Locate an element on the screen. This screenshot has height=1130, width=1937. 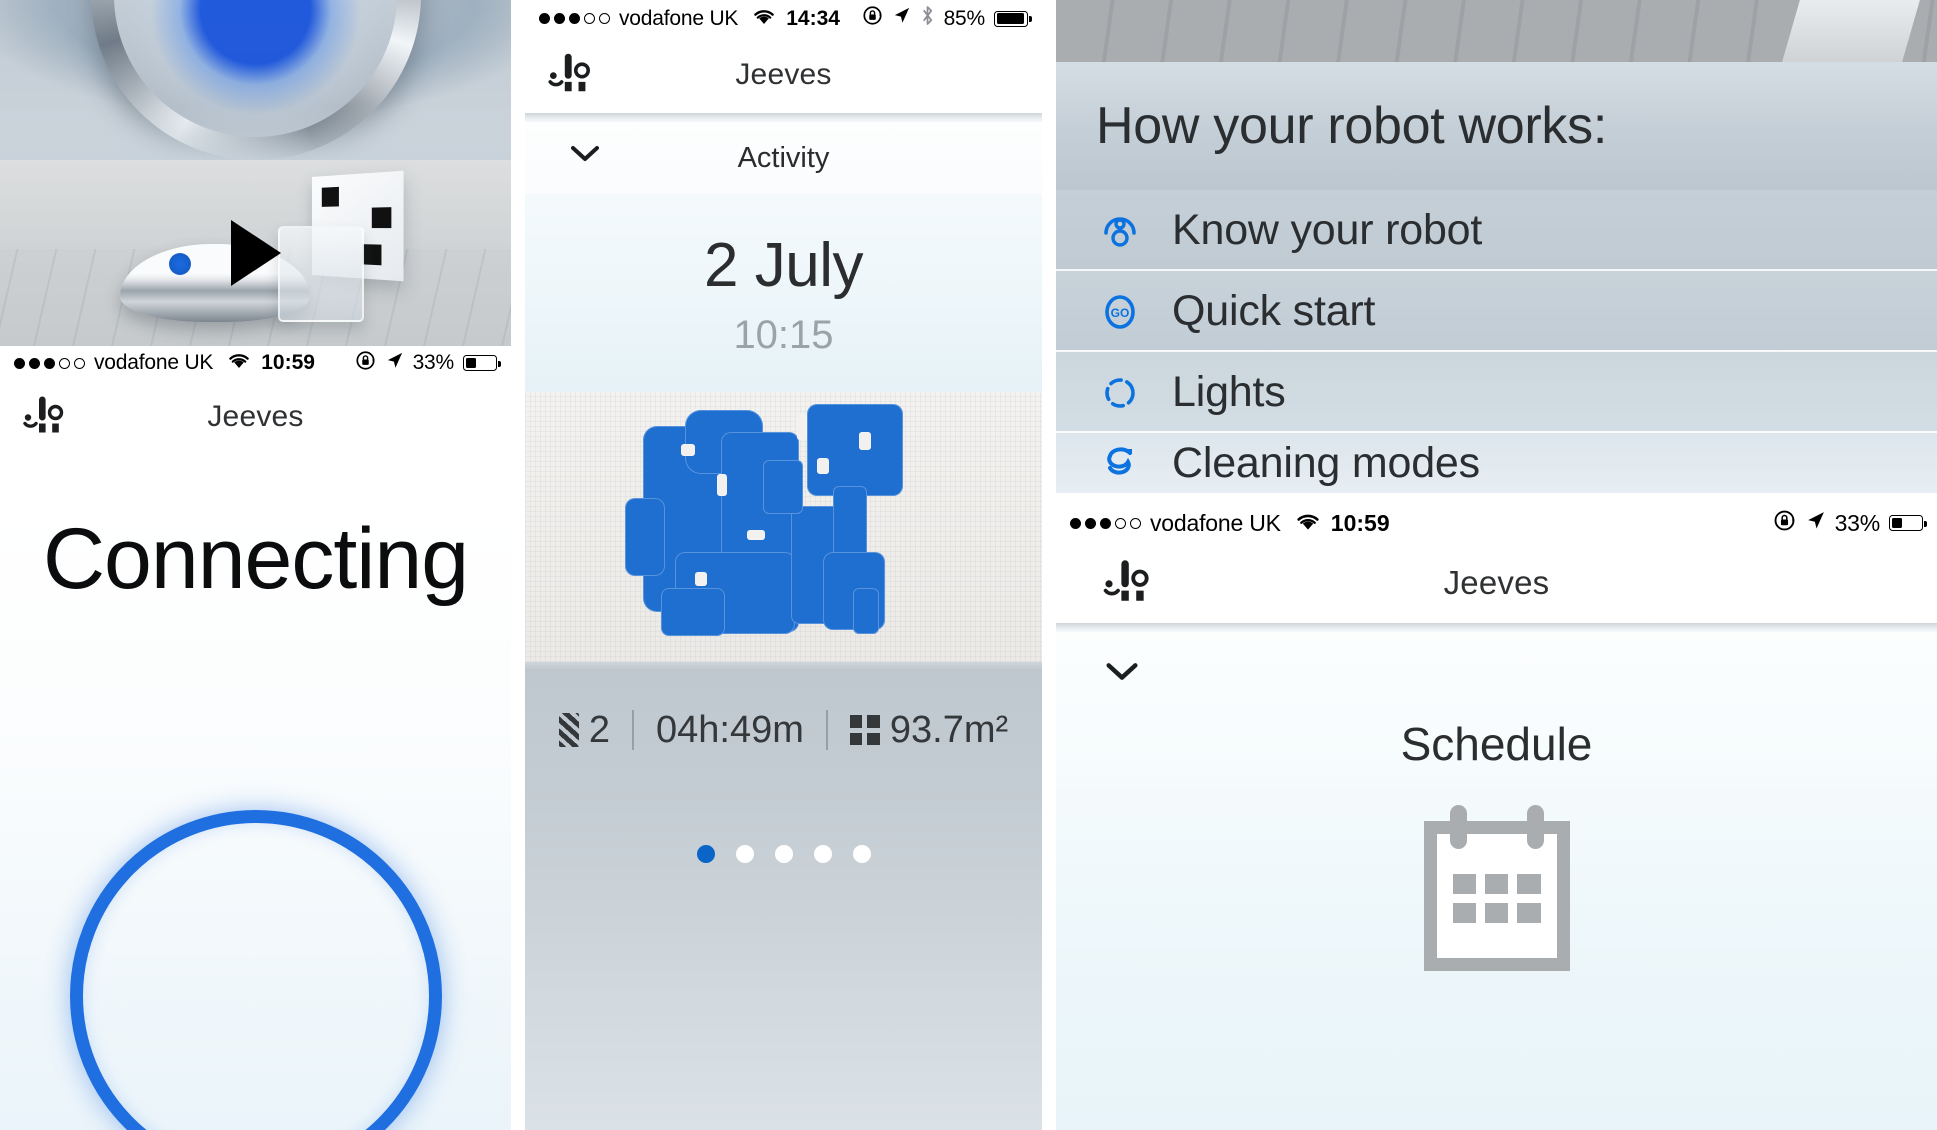
battery-percent: 85% is located at coordinates (964, 18).